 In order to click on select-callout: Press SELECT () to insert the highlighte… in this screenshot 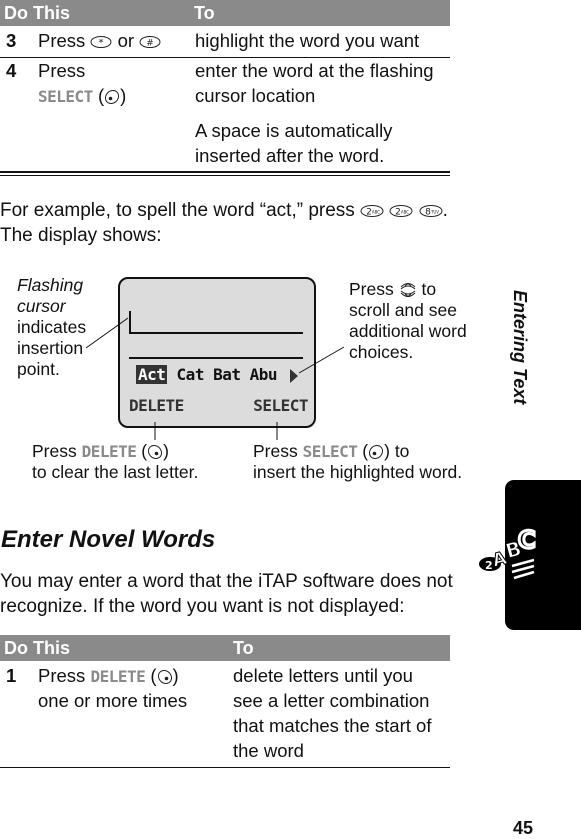, I will do `click(358, 461)`.